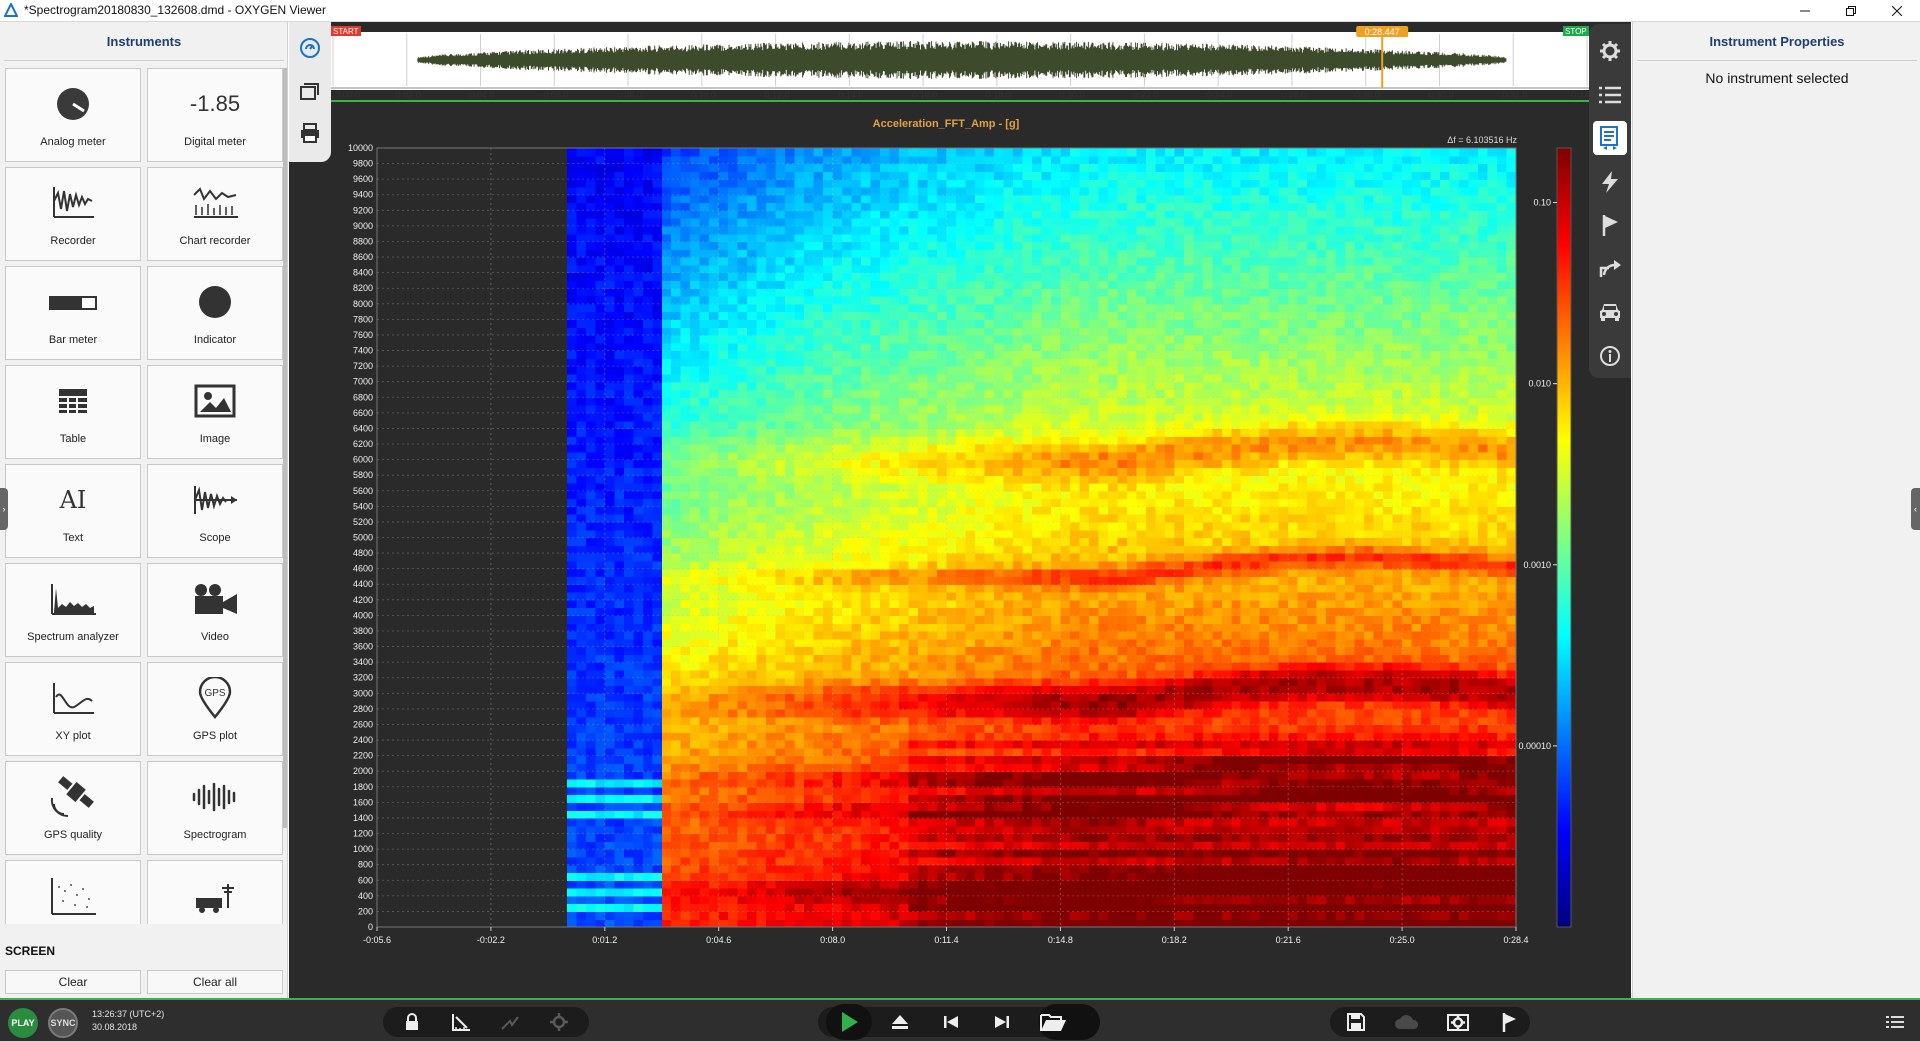  Describe the element at coordinates (215, 412) in the screenshot. I see `instrument-tile-image: Image` at that location.